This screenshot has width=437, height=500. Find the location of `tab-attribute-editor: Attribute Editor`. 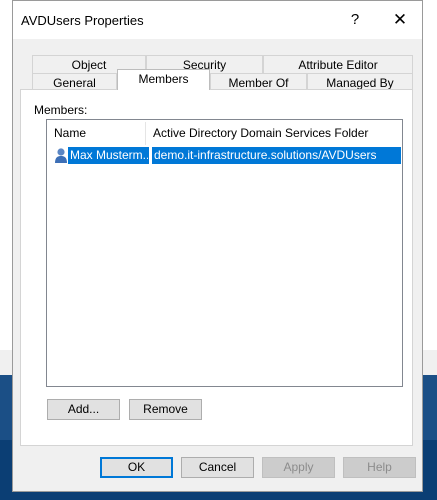

tab-attribute-editor: Attribute Editor is located at coordinates (338, 64).